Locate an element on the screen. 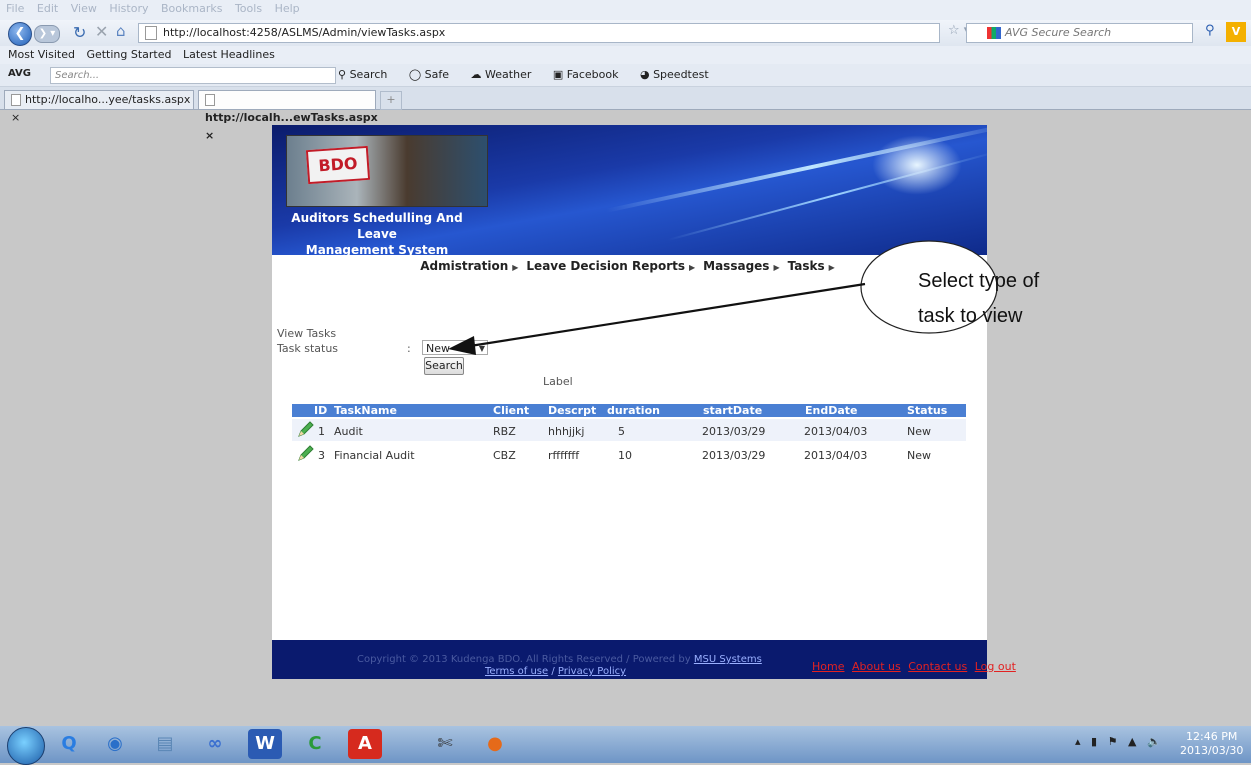  system-tray: ▴ ▮ ⚑ ▲ 🔈 is located at coordinates (1118, 741).